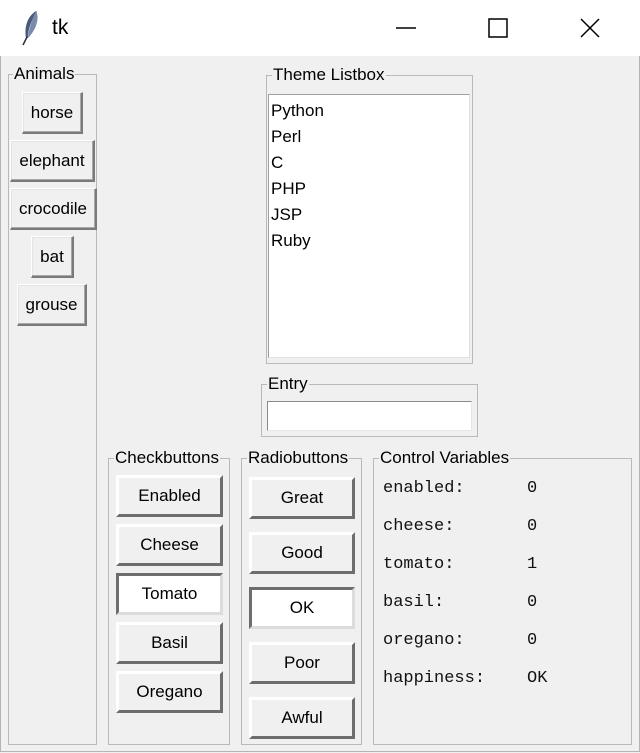 This screenshot has height=753, width=640. Describe the element at coordinates (169, 594) in the screenshot. I see `tomato-checkbutton: Tomato` at that location.